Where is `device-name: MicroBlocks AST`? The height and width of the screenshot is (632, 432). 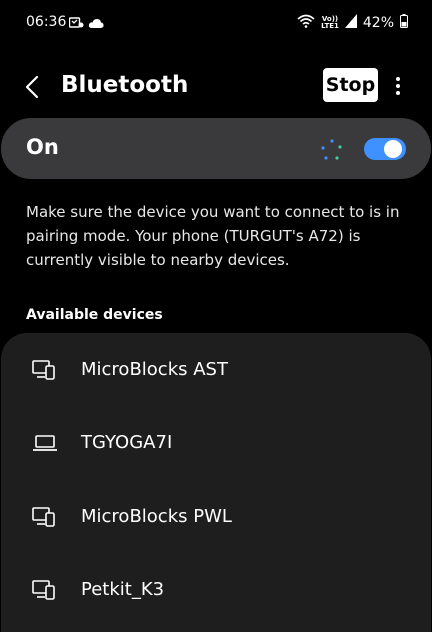 device-name: MicroBlocks AST is located at coordinates (154, 369).